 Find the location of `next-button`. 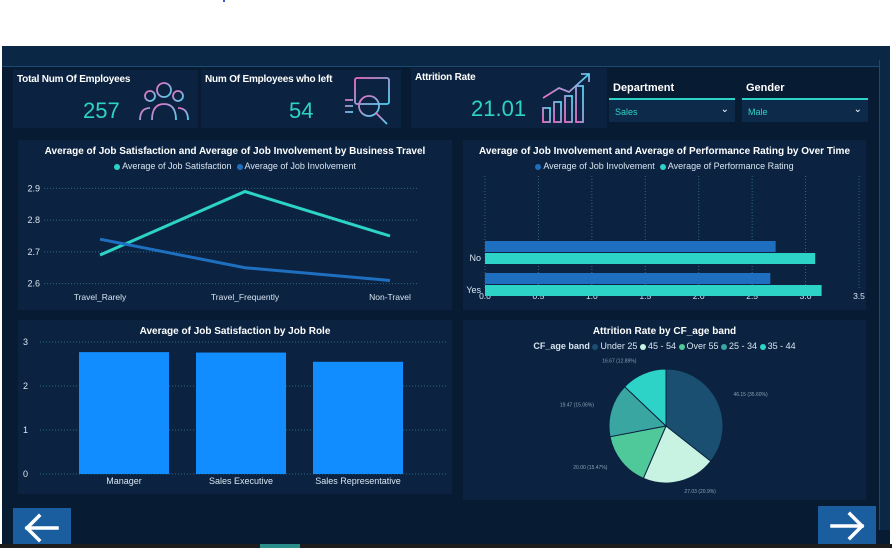

next-button is located at coordinates (847, 526).